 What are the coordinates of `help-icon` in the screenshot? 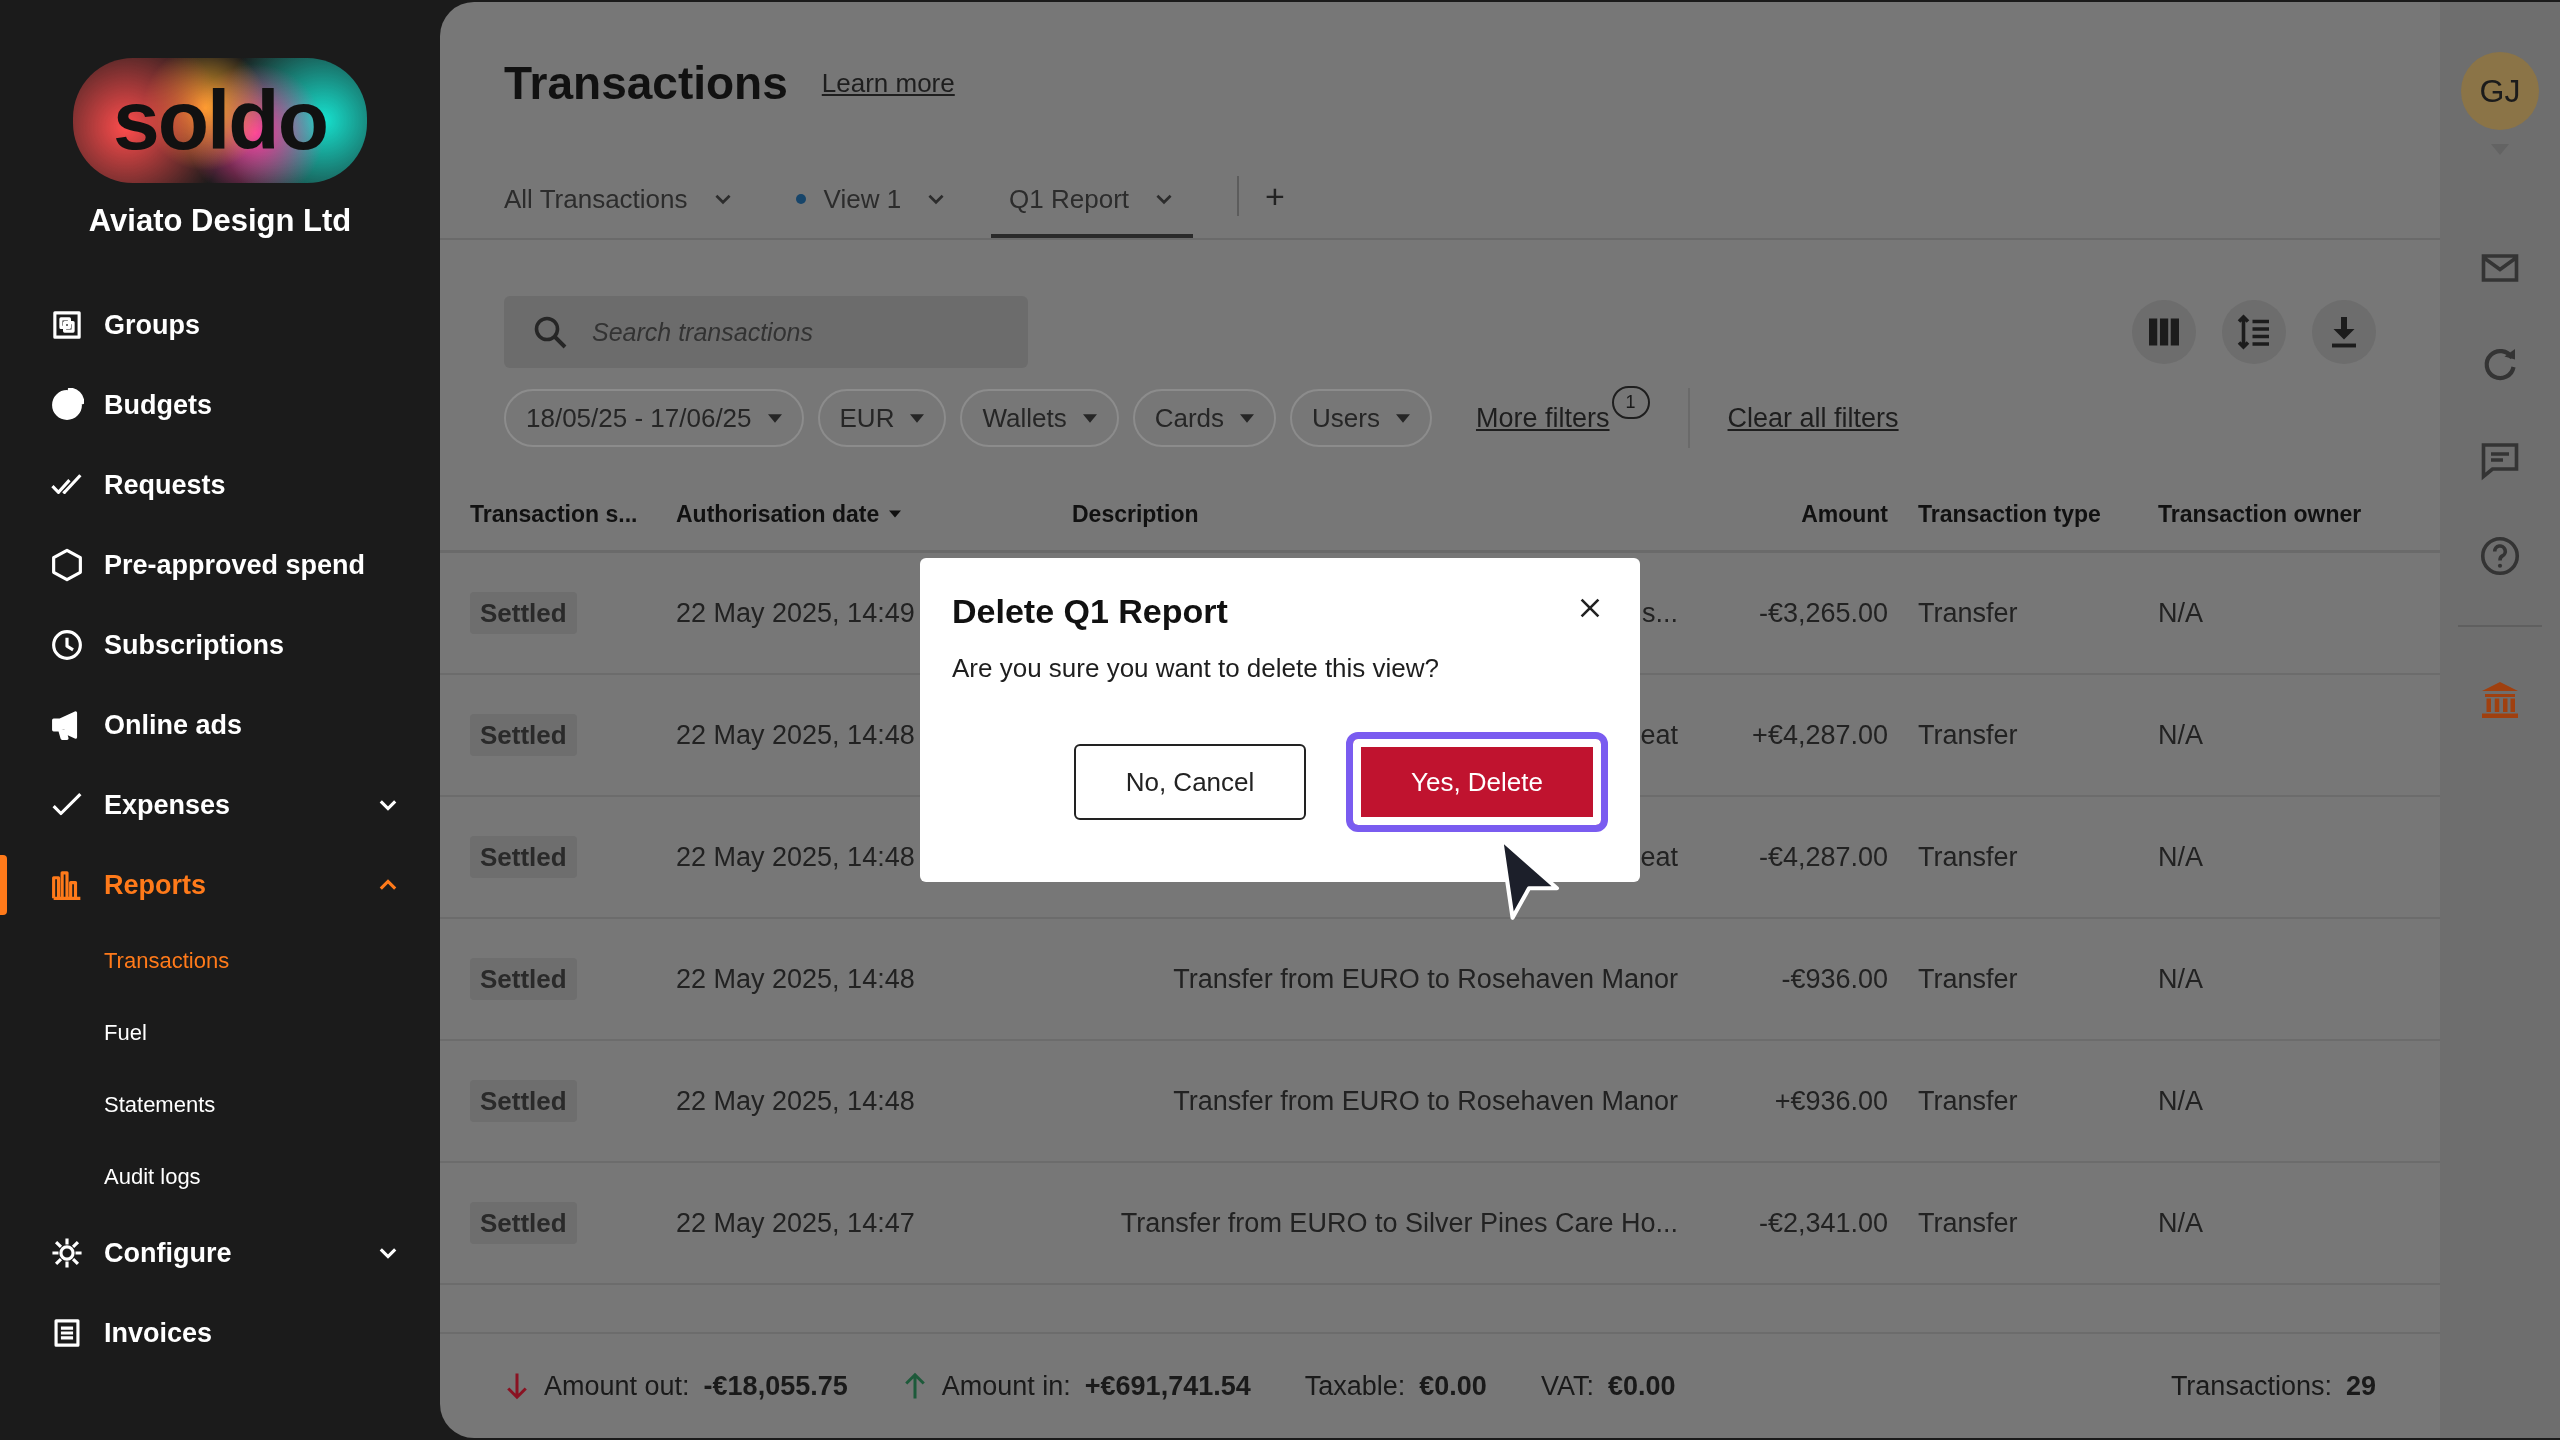 It's located at (2500, 556).